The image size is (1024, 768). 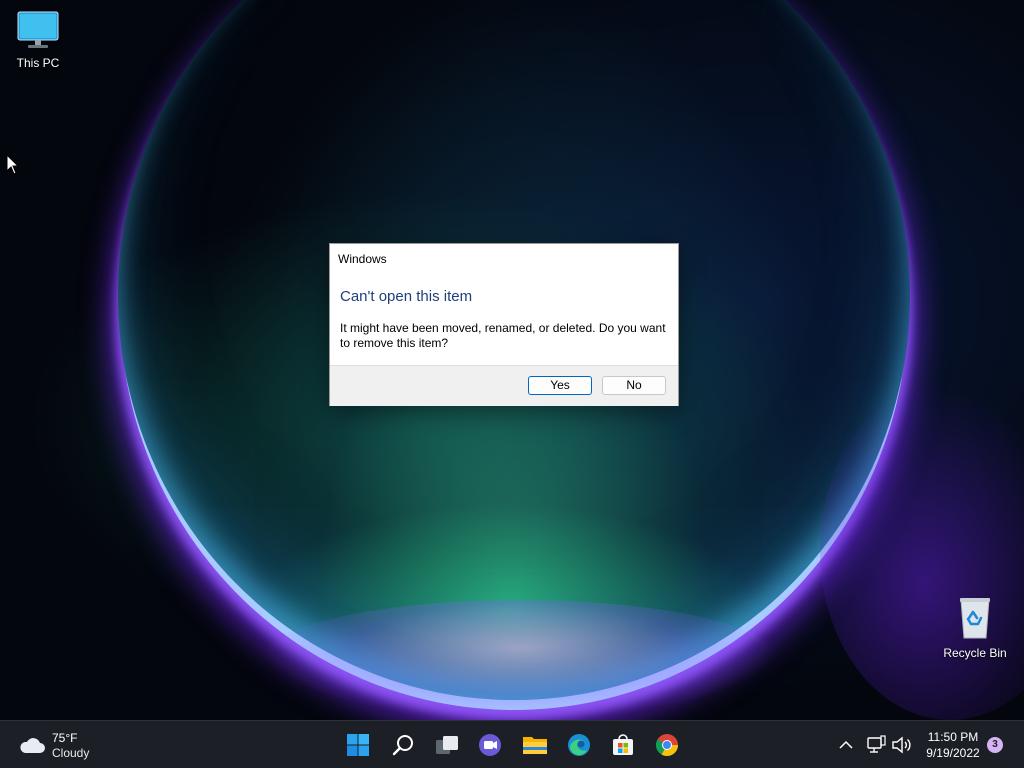 I want to click on chat-button, so click(x=490, y=745).